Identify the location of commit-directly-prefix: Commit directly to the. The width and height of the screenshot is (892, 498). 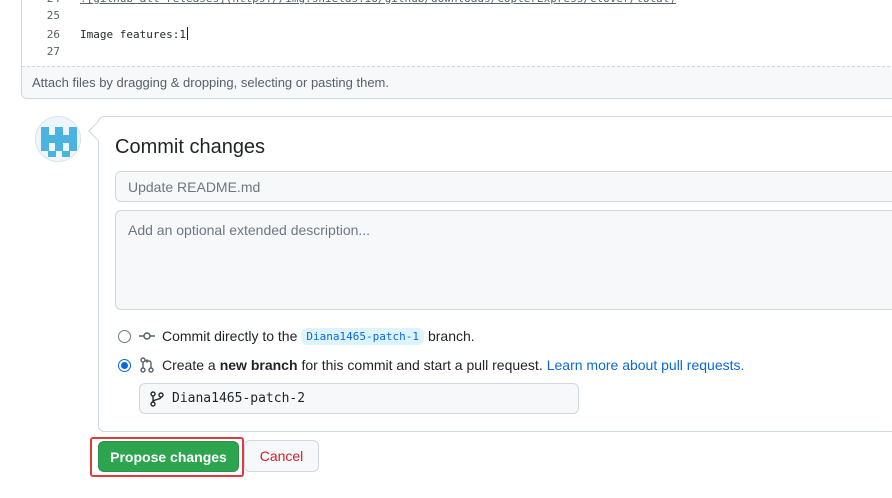
(230, 336).